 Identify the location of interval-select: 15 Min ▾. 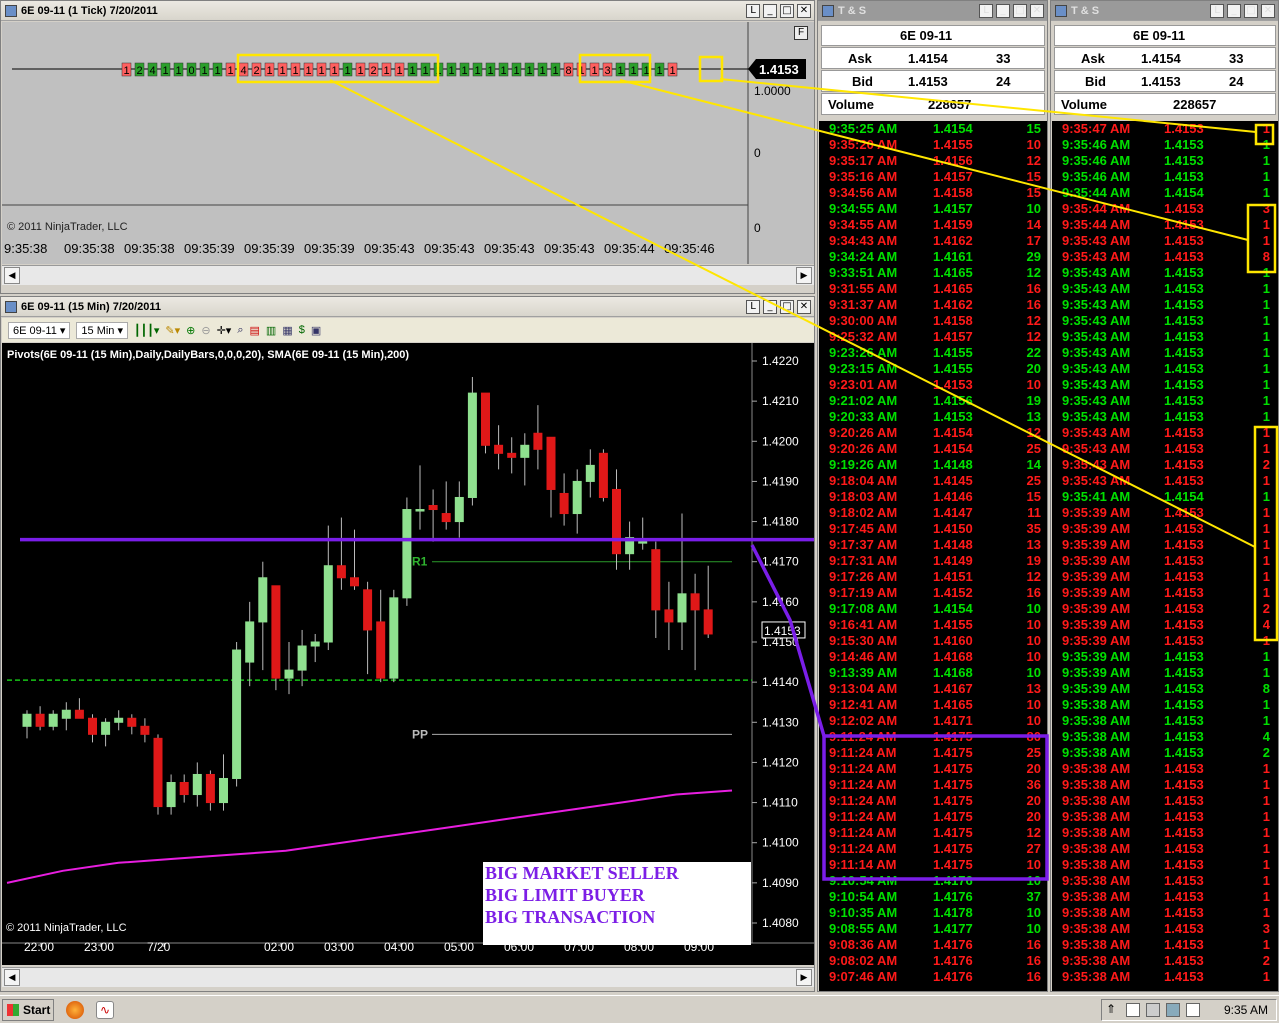
(102, 330).